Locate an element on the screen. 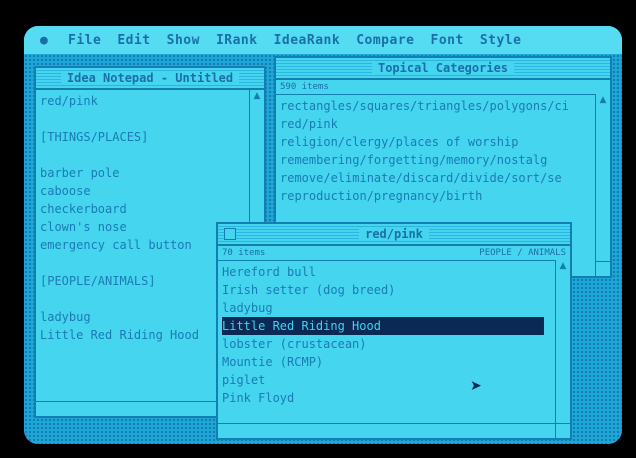 This screenshot has width=636, height=458. redpink-line: lobster (crustacean) is located at coordinates (383, 344).